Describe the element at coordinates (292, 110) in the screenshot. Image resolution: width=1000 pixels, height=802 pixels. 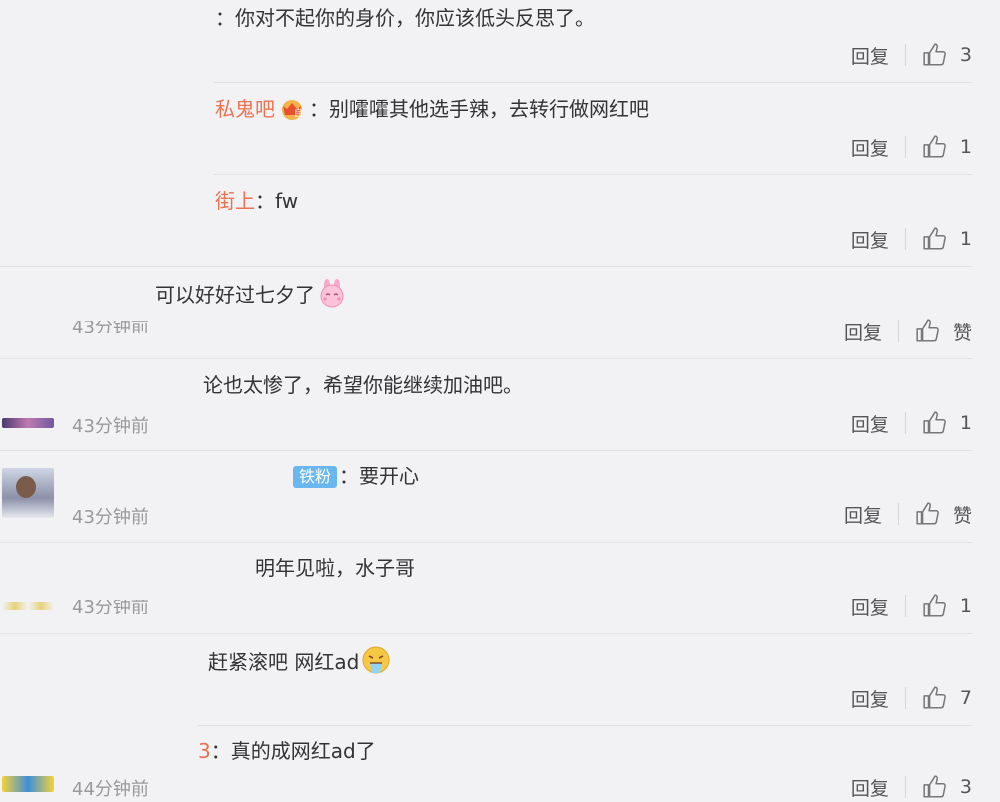
I see `crown-fan-icon: 自` at that location.